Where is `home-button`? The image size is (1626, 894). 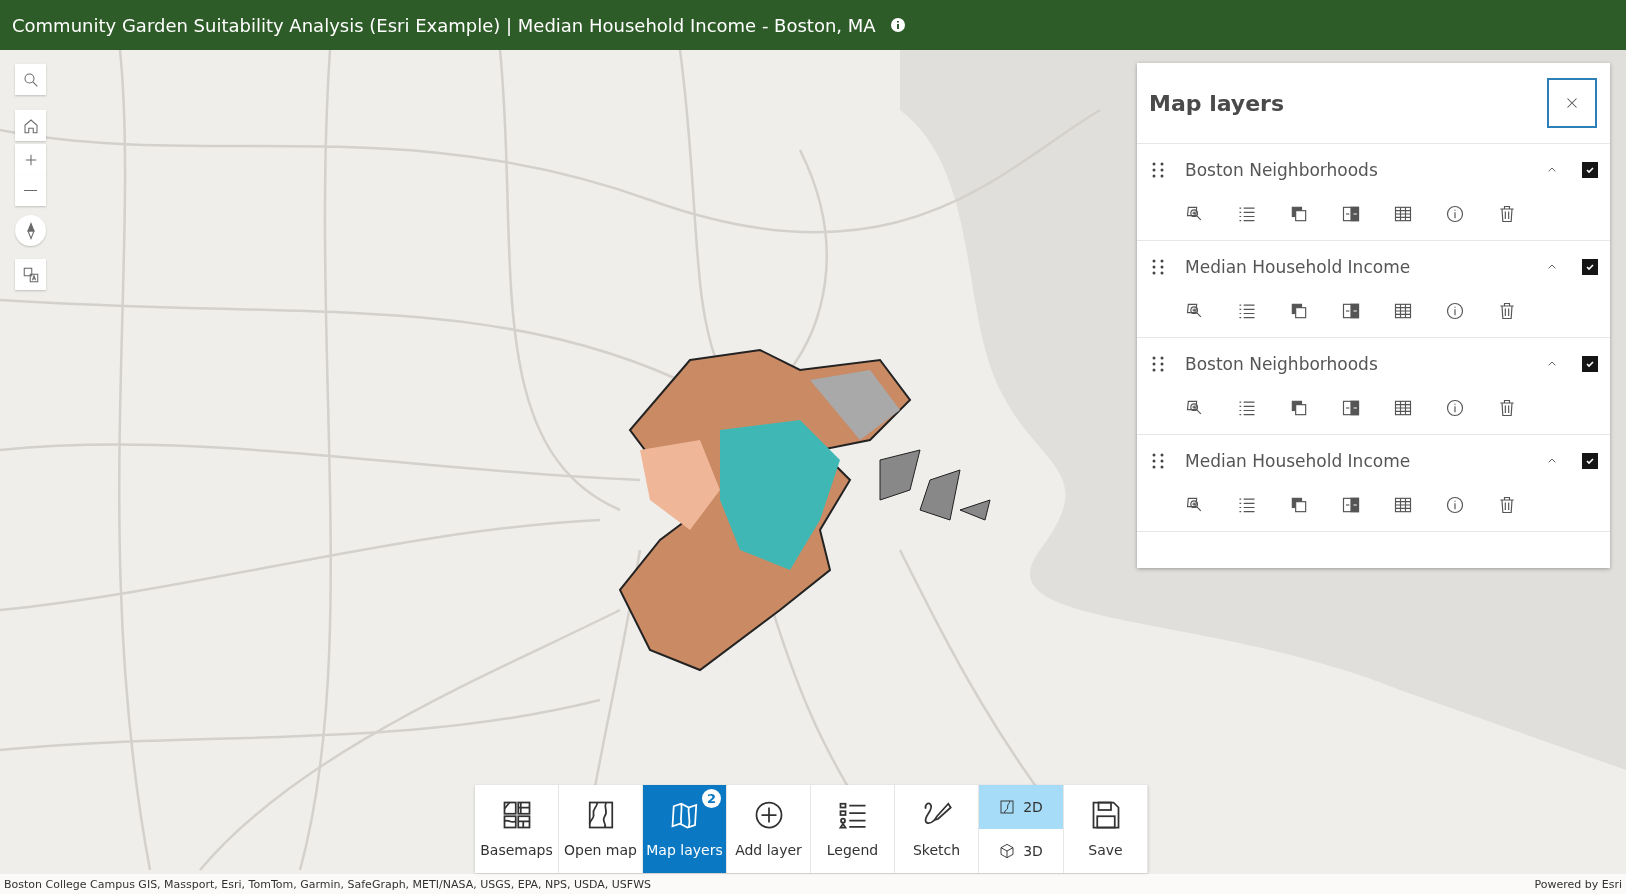 home-button is located at coordinates (30, 125).